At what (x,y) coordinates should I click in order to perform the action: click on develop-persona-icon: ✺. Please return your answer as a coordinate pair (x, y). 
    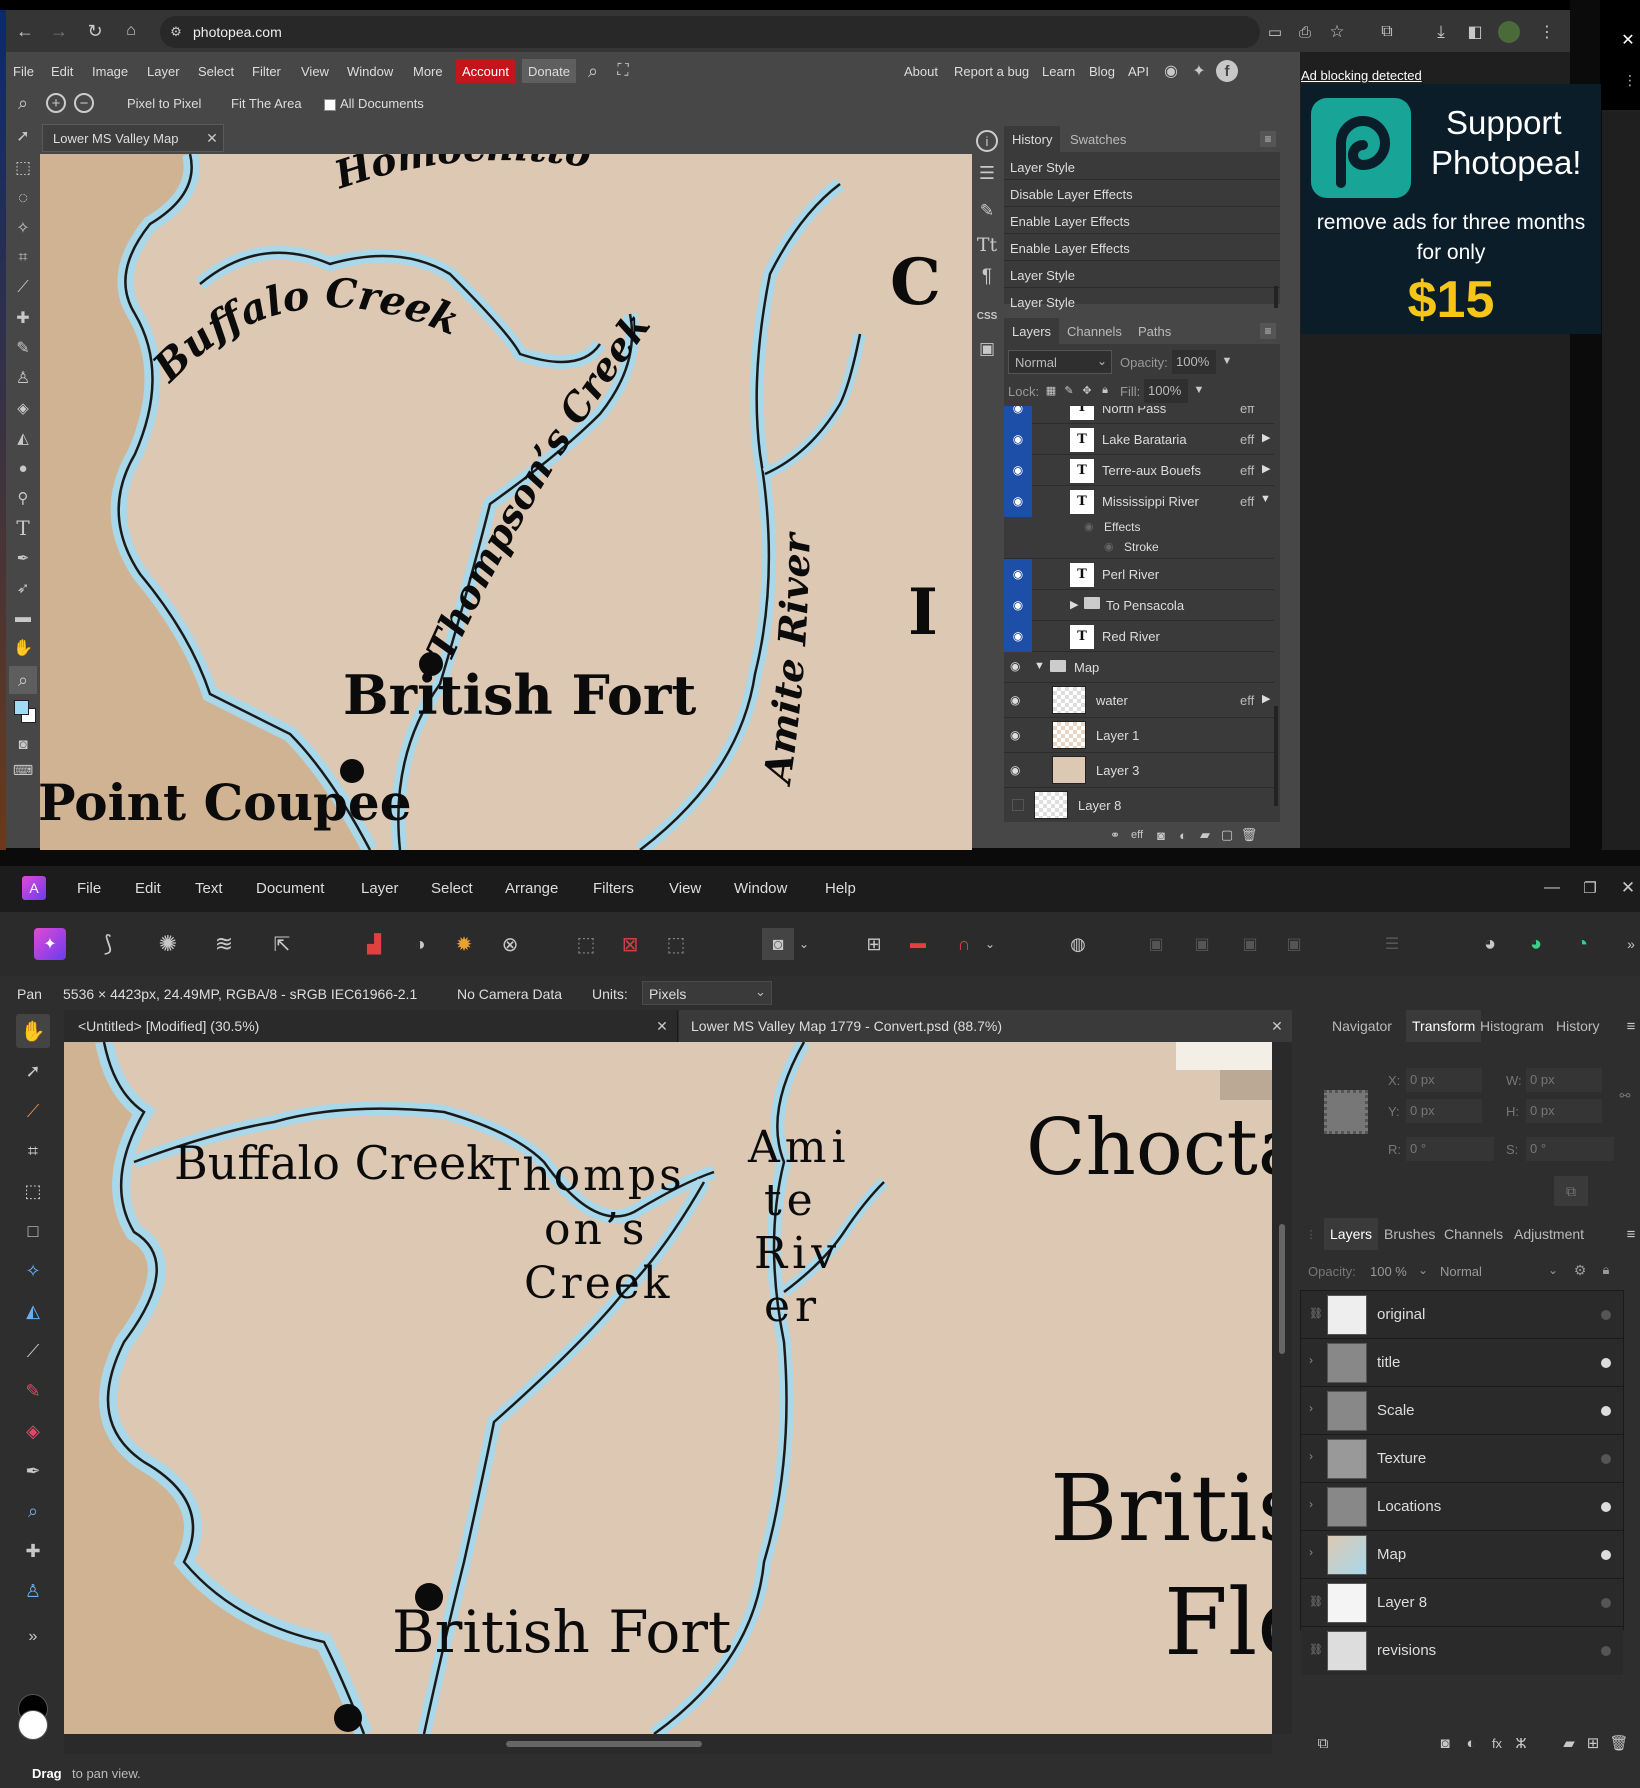
    Looking at the image, I should click on (168, 944).